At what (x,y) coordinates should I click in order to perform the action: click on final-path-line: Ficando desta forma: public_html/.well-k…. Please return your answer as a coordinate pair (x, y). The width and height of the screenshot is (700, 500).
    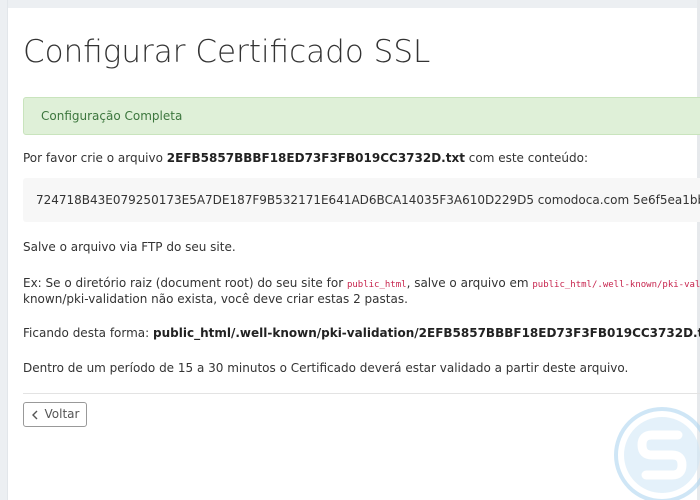
    Looking at the image, I should click on (361, 333).